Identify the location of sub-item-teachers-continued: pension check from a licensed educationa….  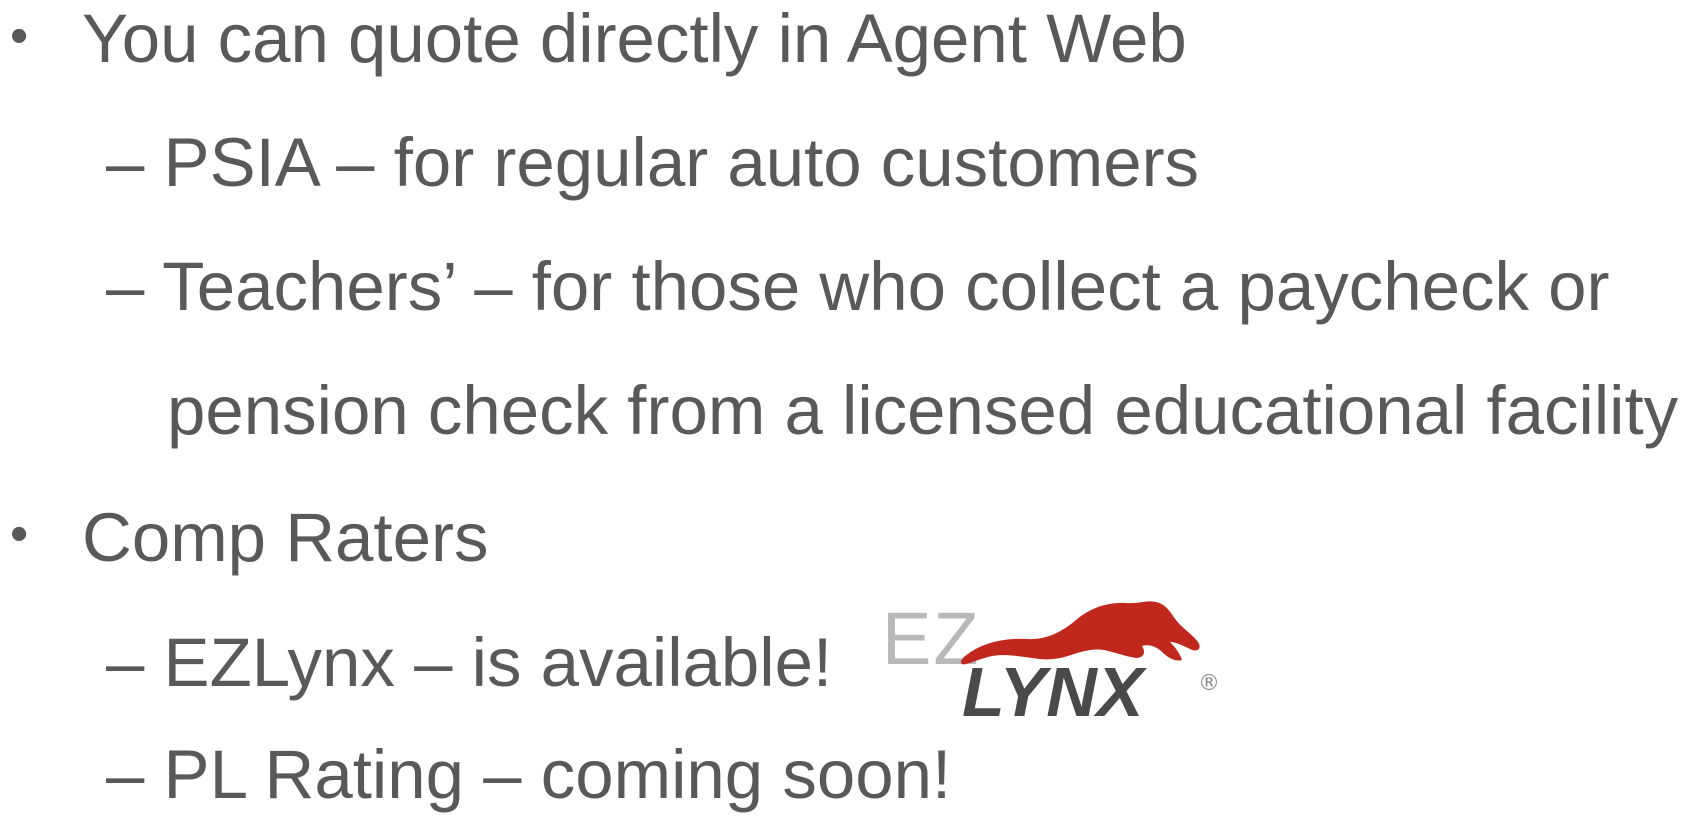
(923, 410).